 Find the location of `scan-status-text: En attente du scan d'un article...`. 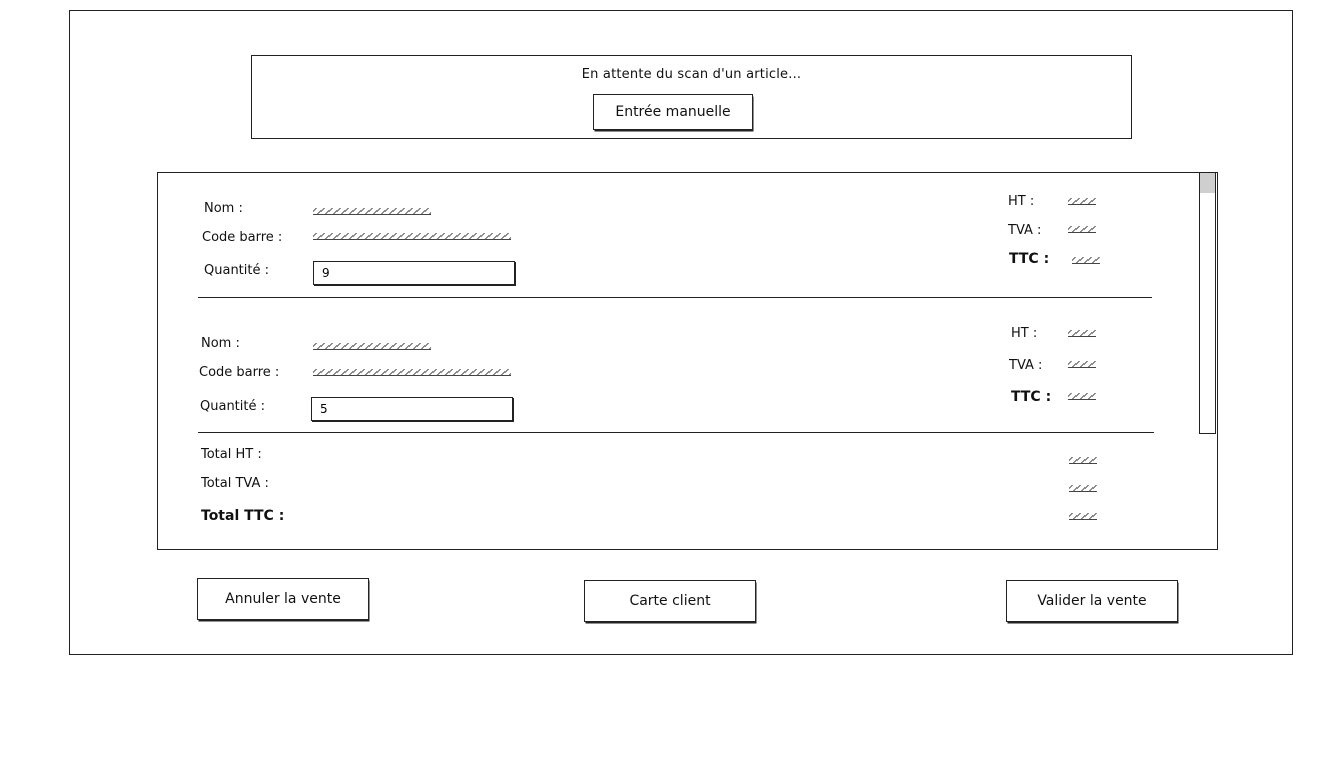

scan-status-text: En attente du scan d'un article... is located at coordinates (691, 74).